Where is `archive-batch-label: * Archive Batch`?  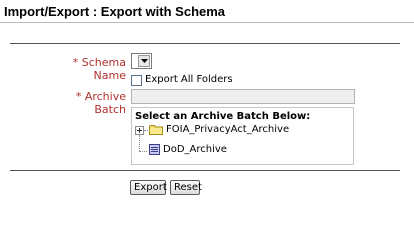
archive-batch-label: * Archive Batch is located at coordinates (89, 103).